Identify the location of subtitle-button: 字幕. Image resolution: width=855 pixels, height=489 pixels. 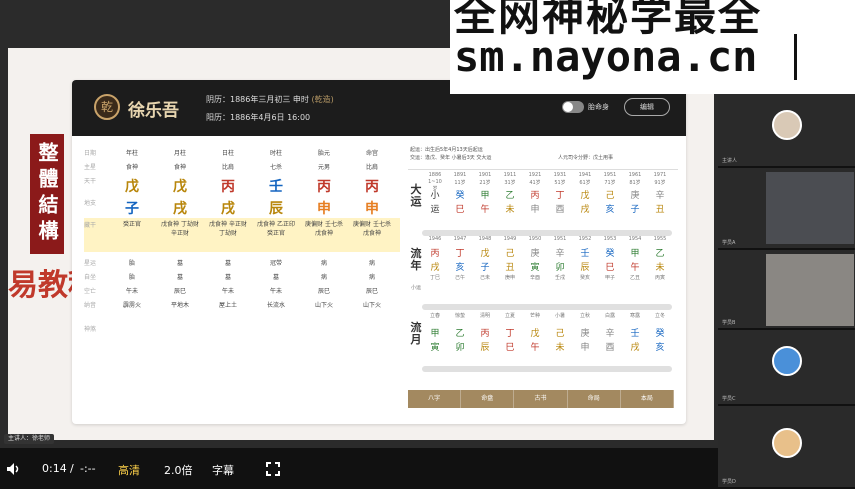
(223, 470).